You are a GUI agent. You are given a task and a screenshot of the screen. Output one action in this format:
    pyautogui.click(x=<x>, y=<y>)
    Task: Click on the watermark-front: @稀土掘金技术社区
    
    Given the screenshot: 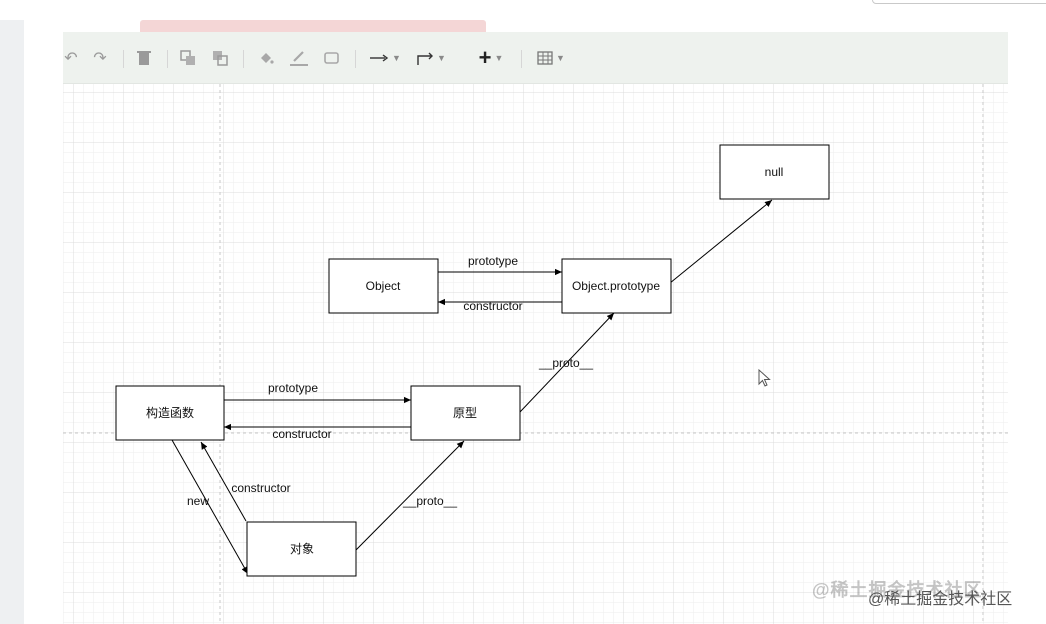 What is the action you would take?
    pyautogui.click(x=940, y=599)
    